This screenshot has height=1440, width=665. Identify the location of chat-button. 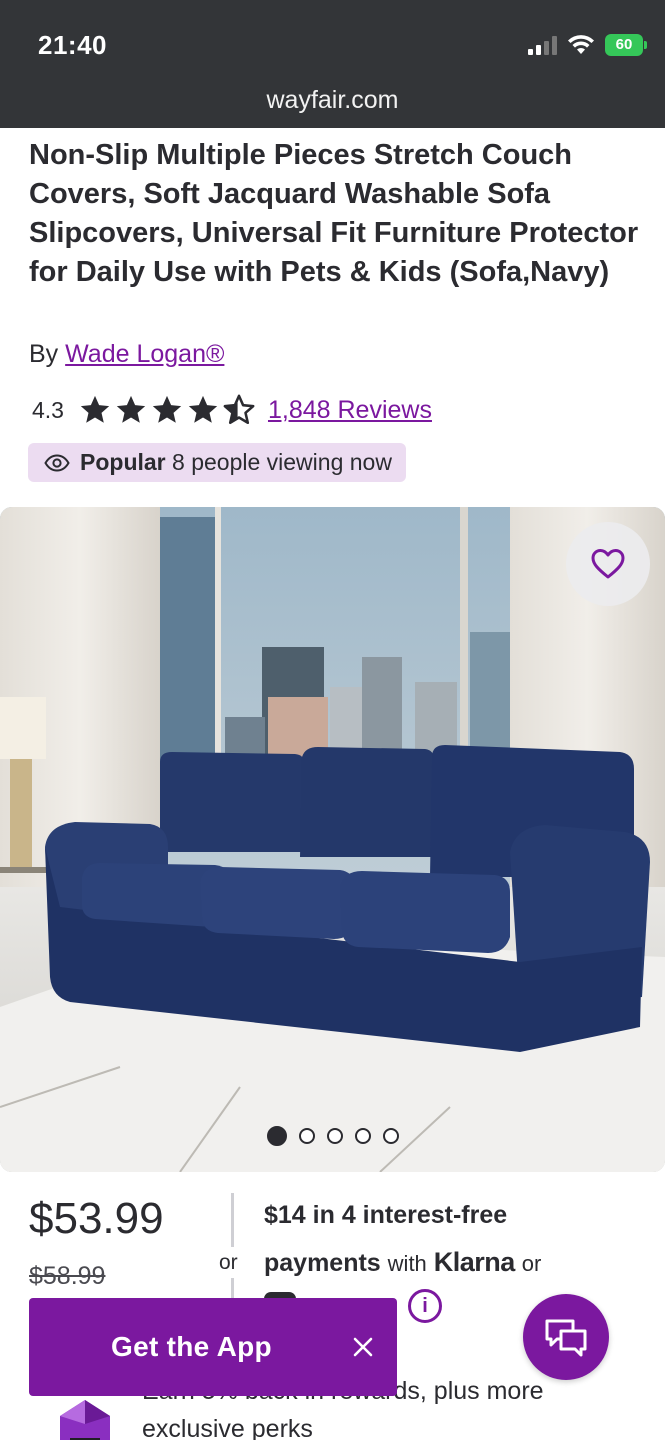
(566, 1337).